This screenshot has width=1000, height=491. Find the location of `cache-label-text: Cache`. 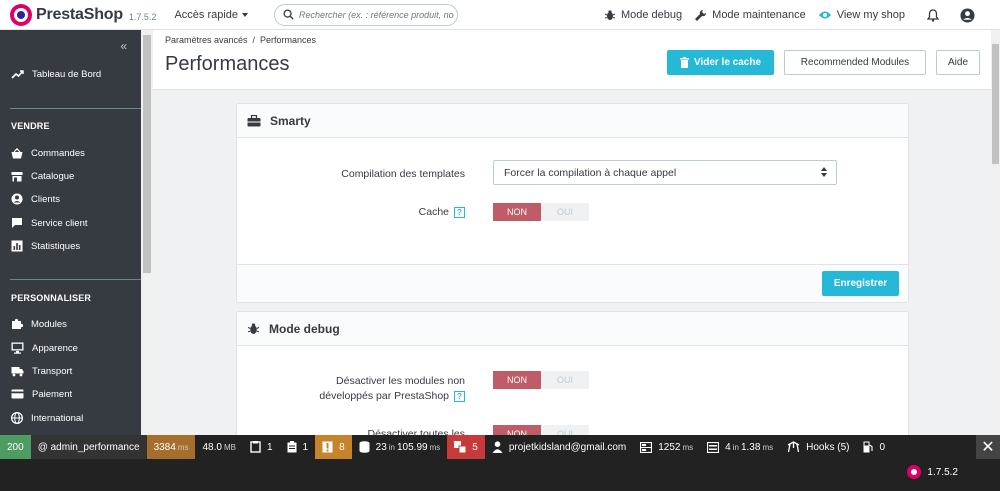

cache-label-text: Cache is located at coordinates (433, 212).